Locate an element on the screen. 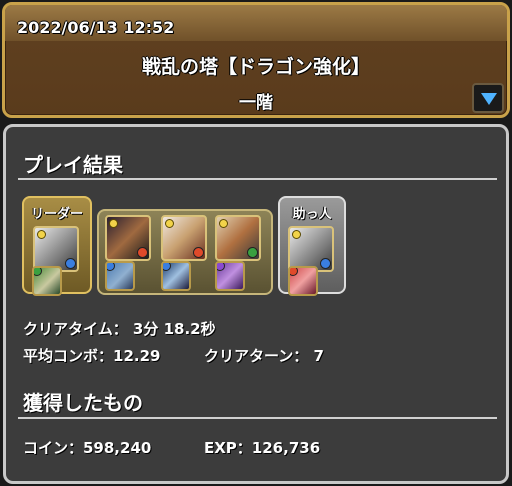  exp-reward: EXP：126,736 is located at coordinates (262, 448).